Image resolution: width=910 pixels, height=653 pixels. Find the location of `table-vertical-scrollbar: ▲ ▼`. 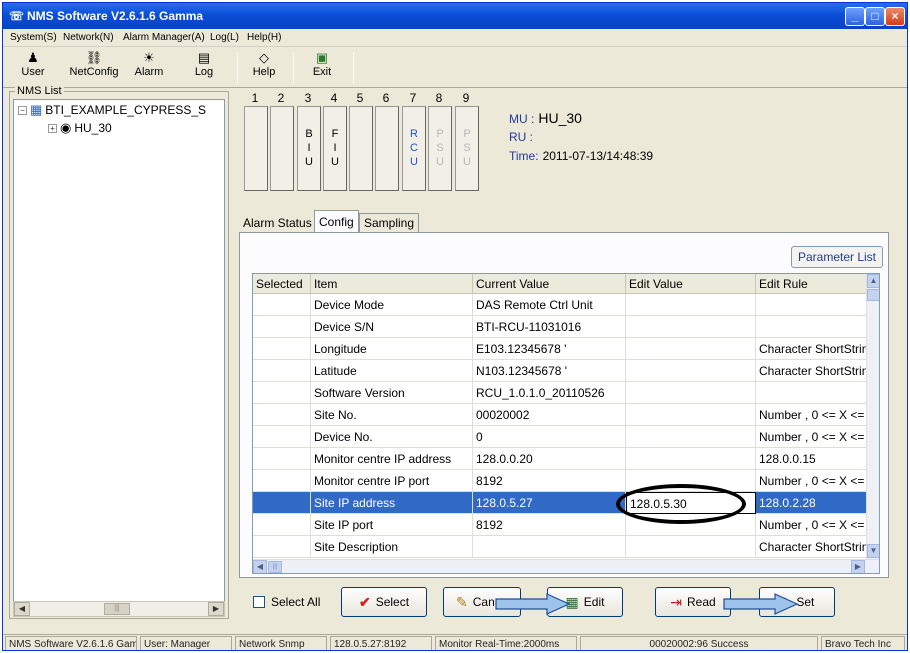

table-vertical-scrollbar: ▲ ▼ is located at coordinates (872, 416).